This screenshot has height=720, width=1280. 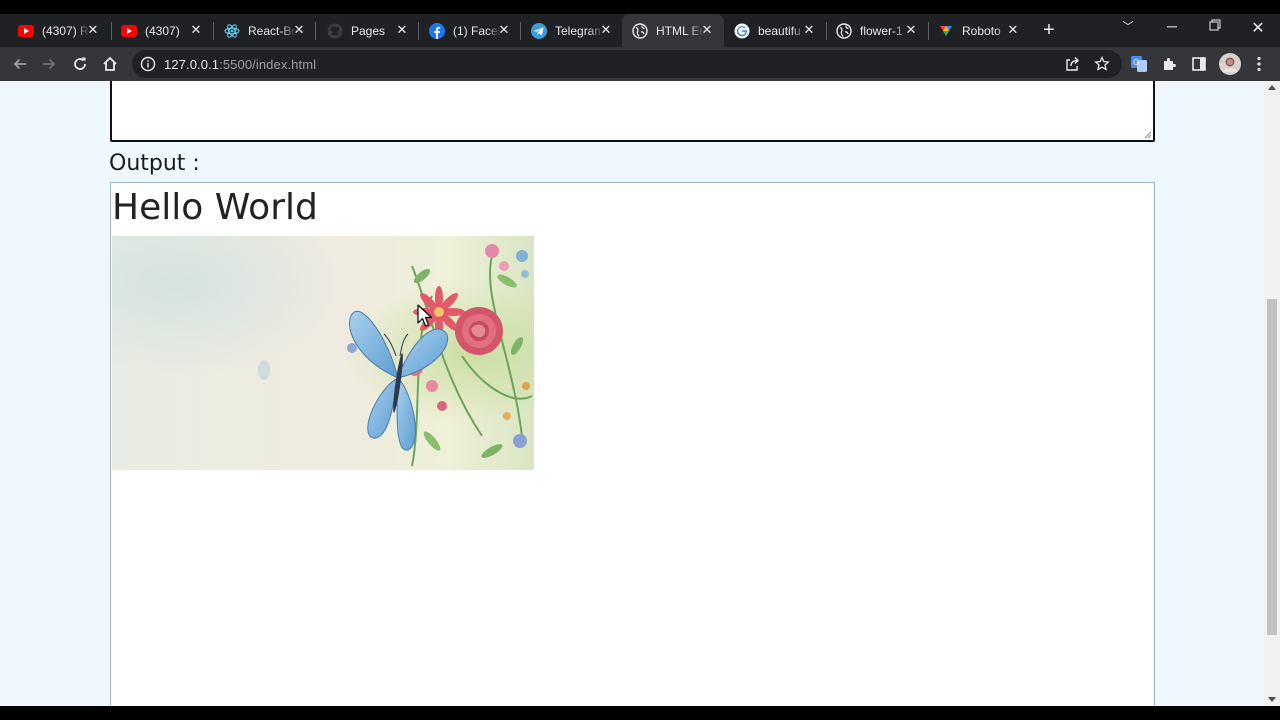 I want to click on home-icon, so click(x=110, y=63).